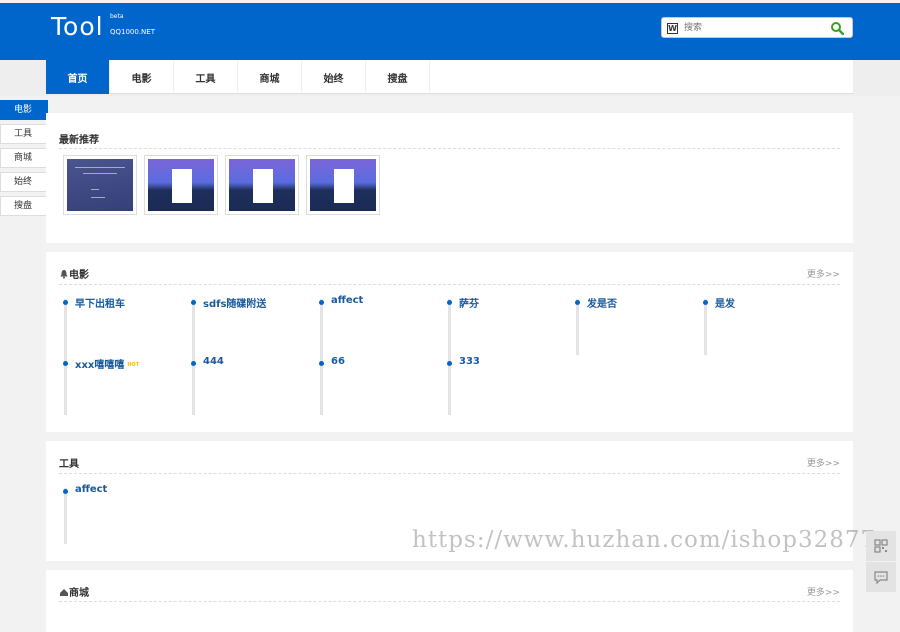  Describe the element at coordinates (725, 302) in the screenshot. I see `list-item-label: 是发` at that location.